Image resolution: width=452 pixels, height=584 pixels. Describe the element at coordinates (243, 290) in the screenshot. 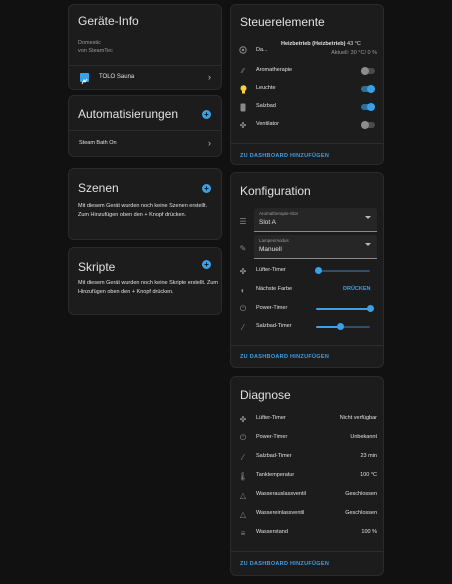

I see `palette-icon: ◐` at that location.